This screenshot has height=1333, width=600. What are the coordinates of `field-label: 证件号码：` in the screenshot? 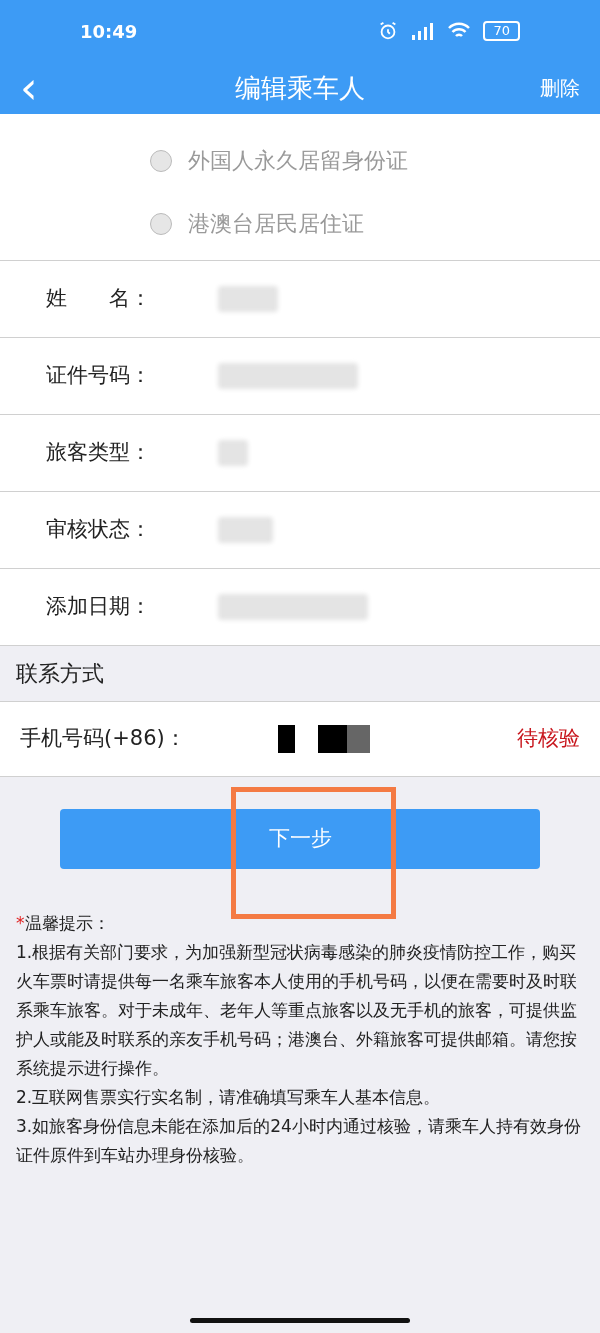 It's located at (99, 376).